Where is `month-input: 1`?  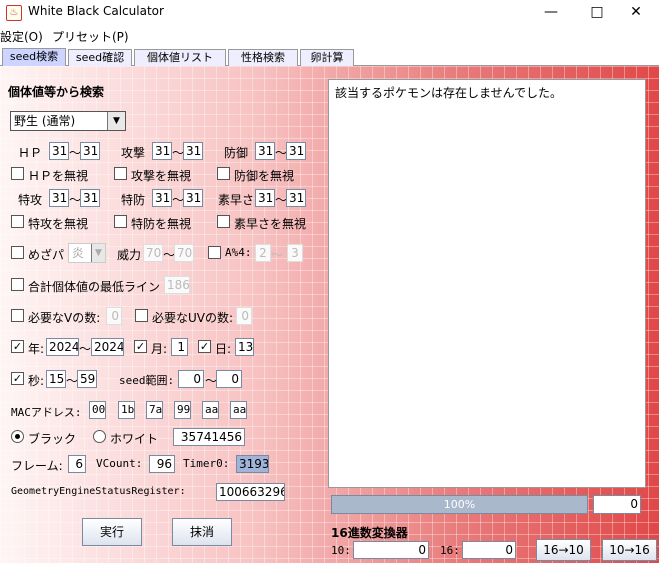 month-input: 1 is located at coordinates (179, 347).